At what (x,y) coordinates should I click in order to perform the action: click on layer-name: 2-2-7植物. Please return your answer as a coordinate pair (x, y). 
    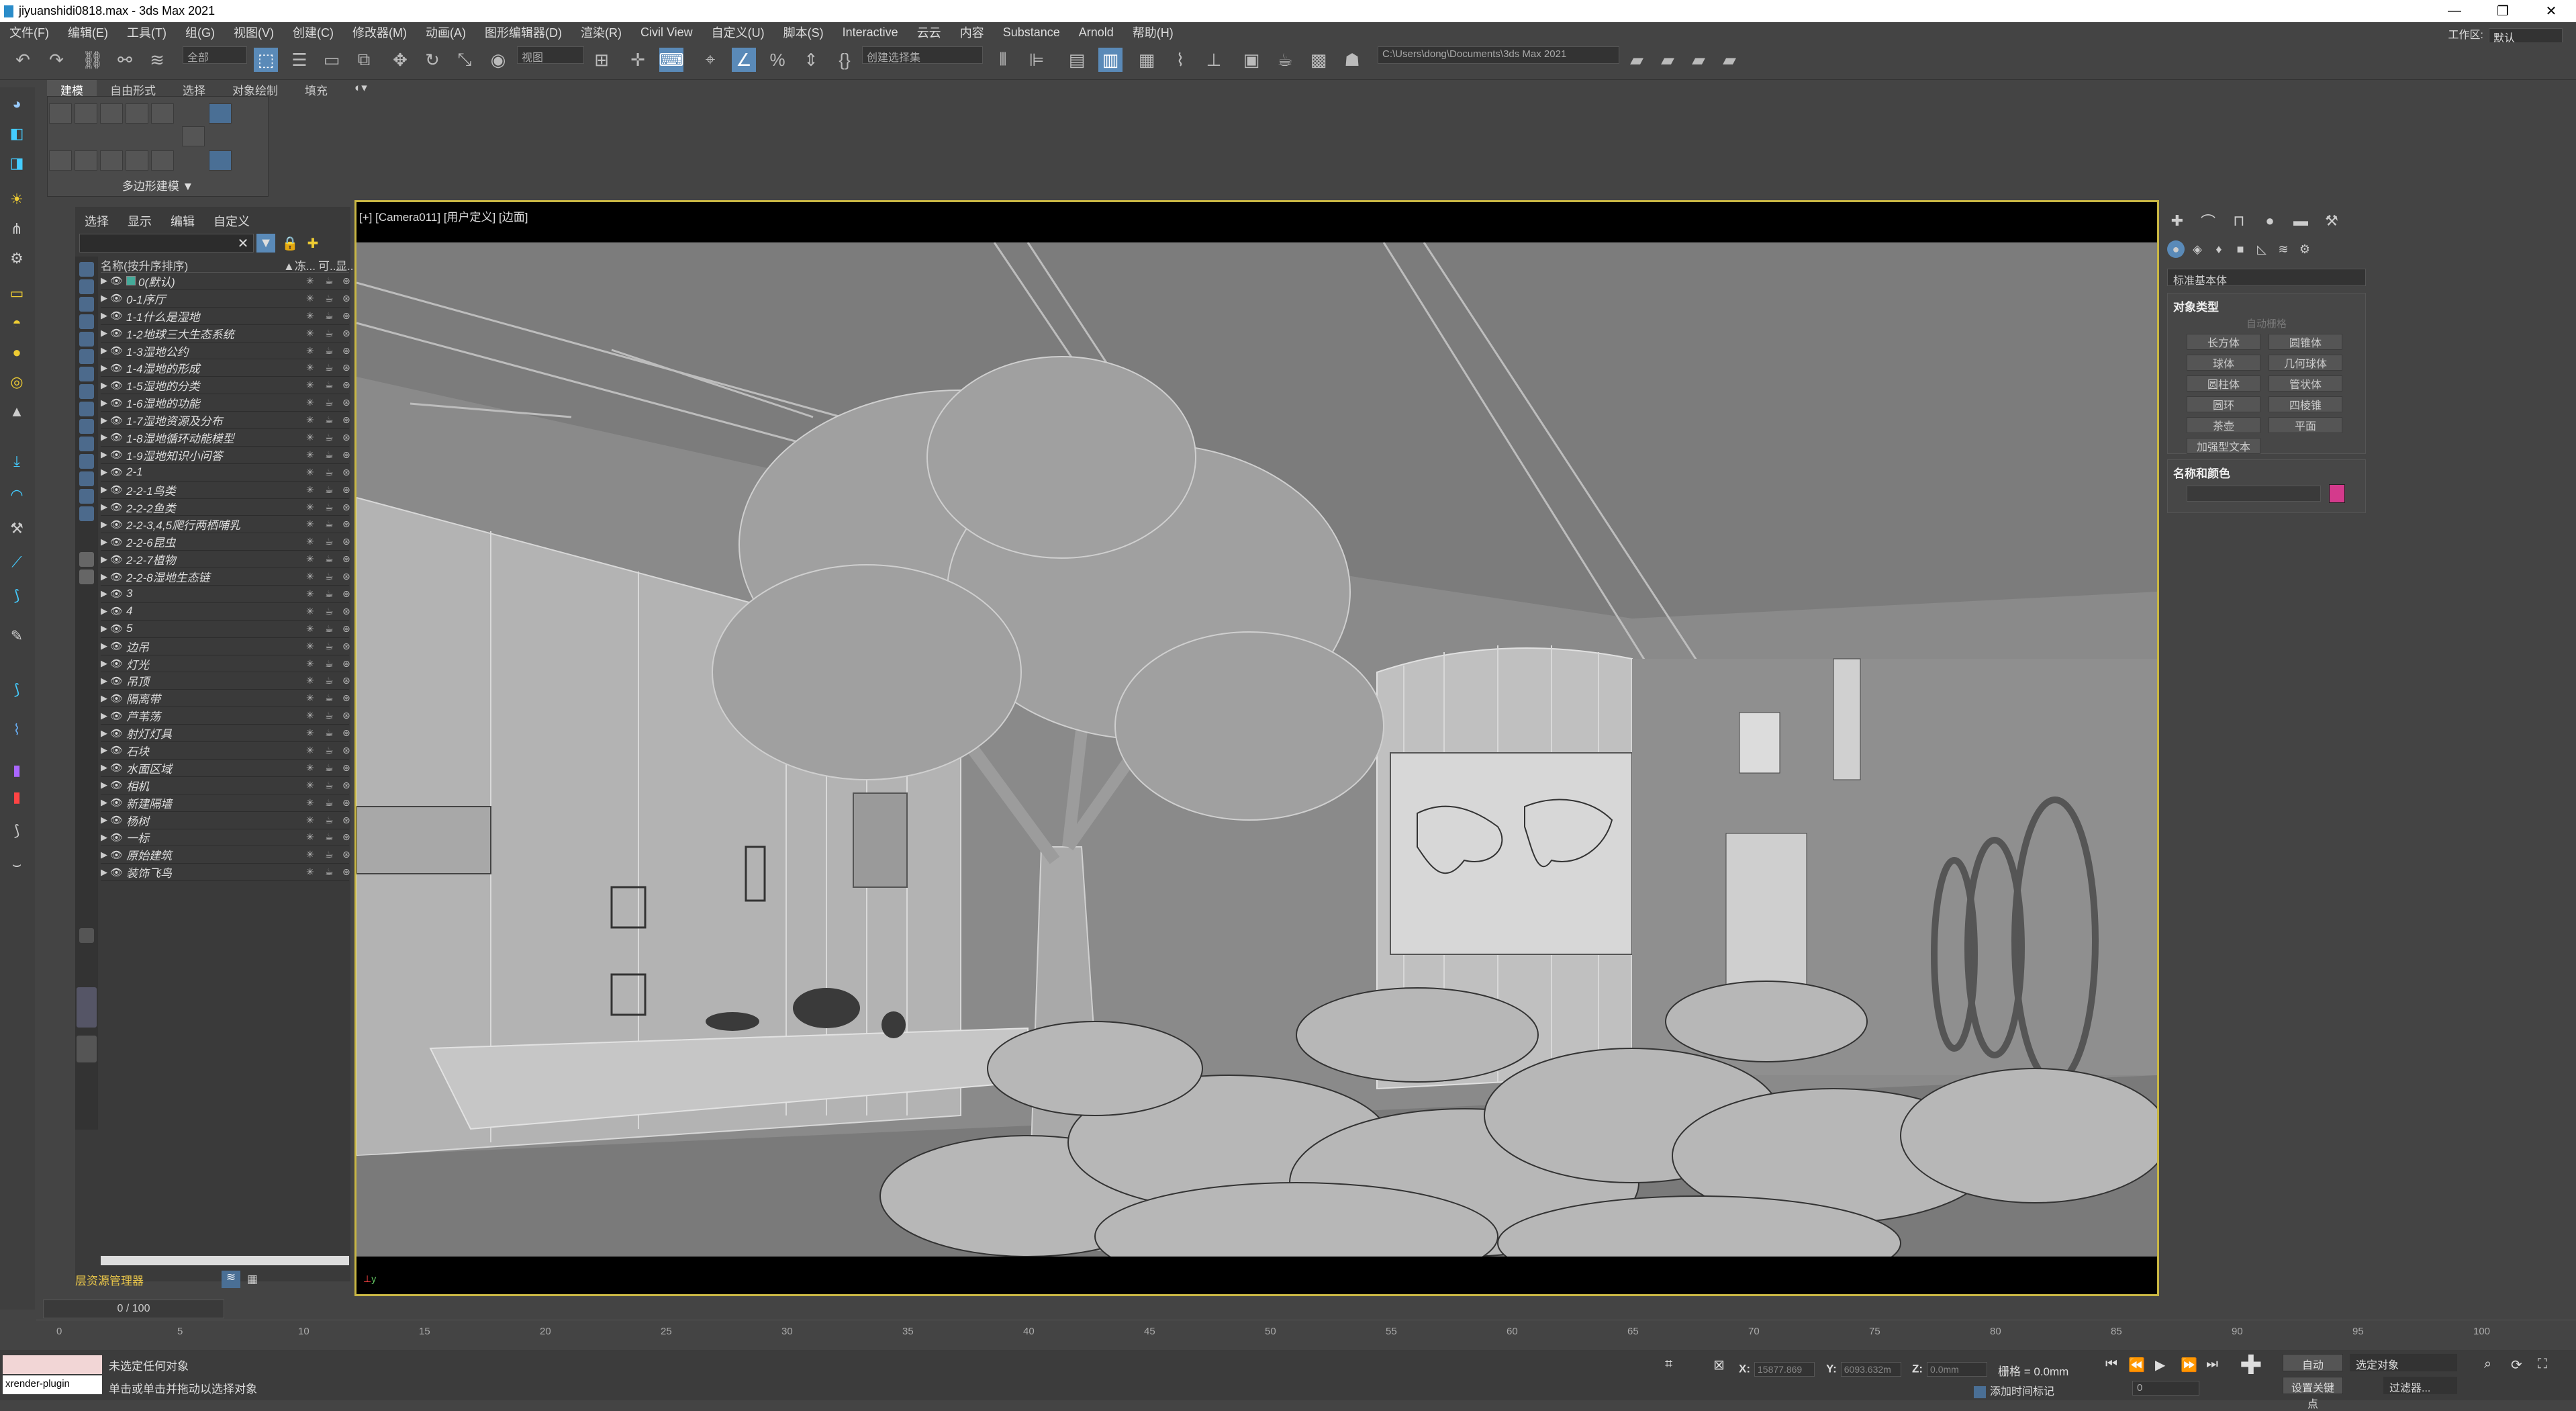
    Looking at the image, I should click on (237, 559).